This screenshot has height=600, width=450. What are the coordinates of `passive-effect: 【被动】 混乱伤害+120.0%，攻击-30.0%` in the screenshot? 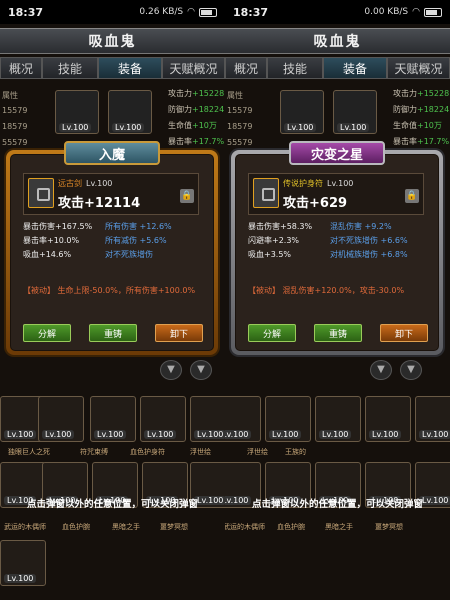 It's located at (326, 290).